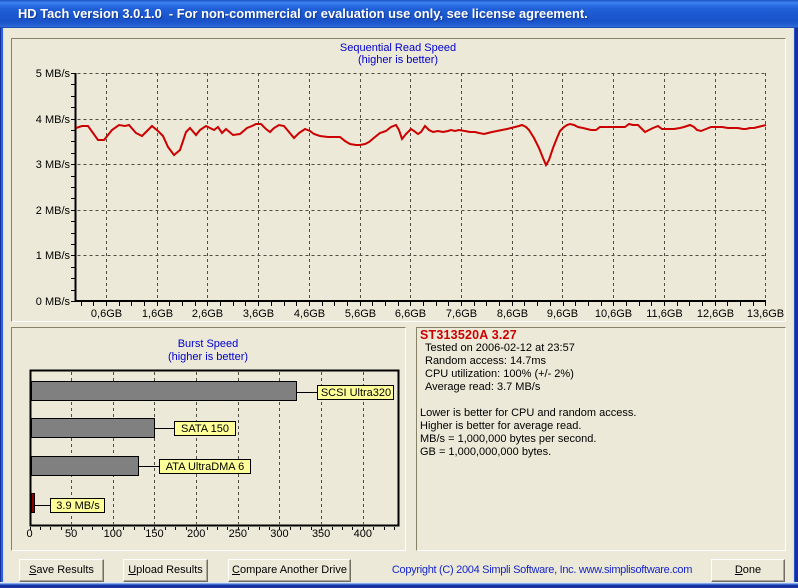 This screenshot has width=798, height=588. I want to click on svg-text: Burst Speed, so click(208, 344).